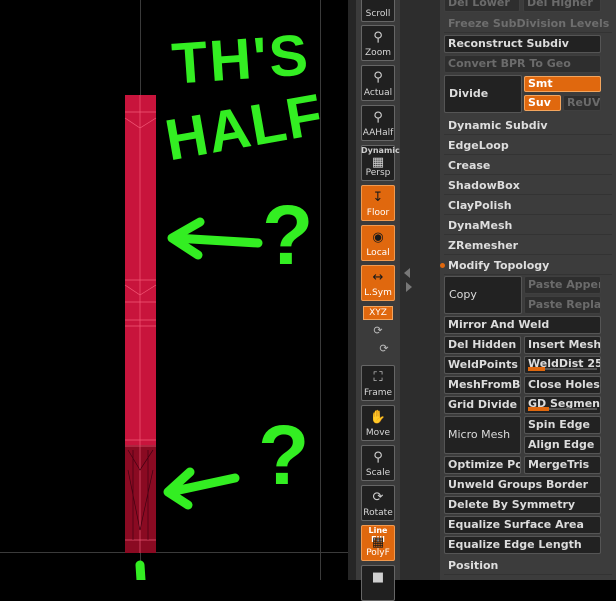  I want to click on crease-header: Crease, so click(528, 165).